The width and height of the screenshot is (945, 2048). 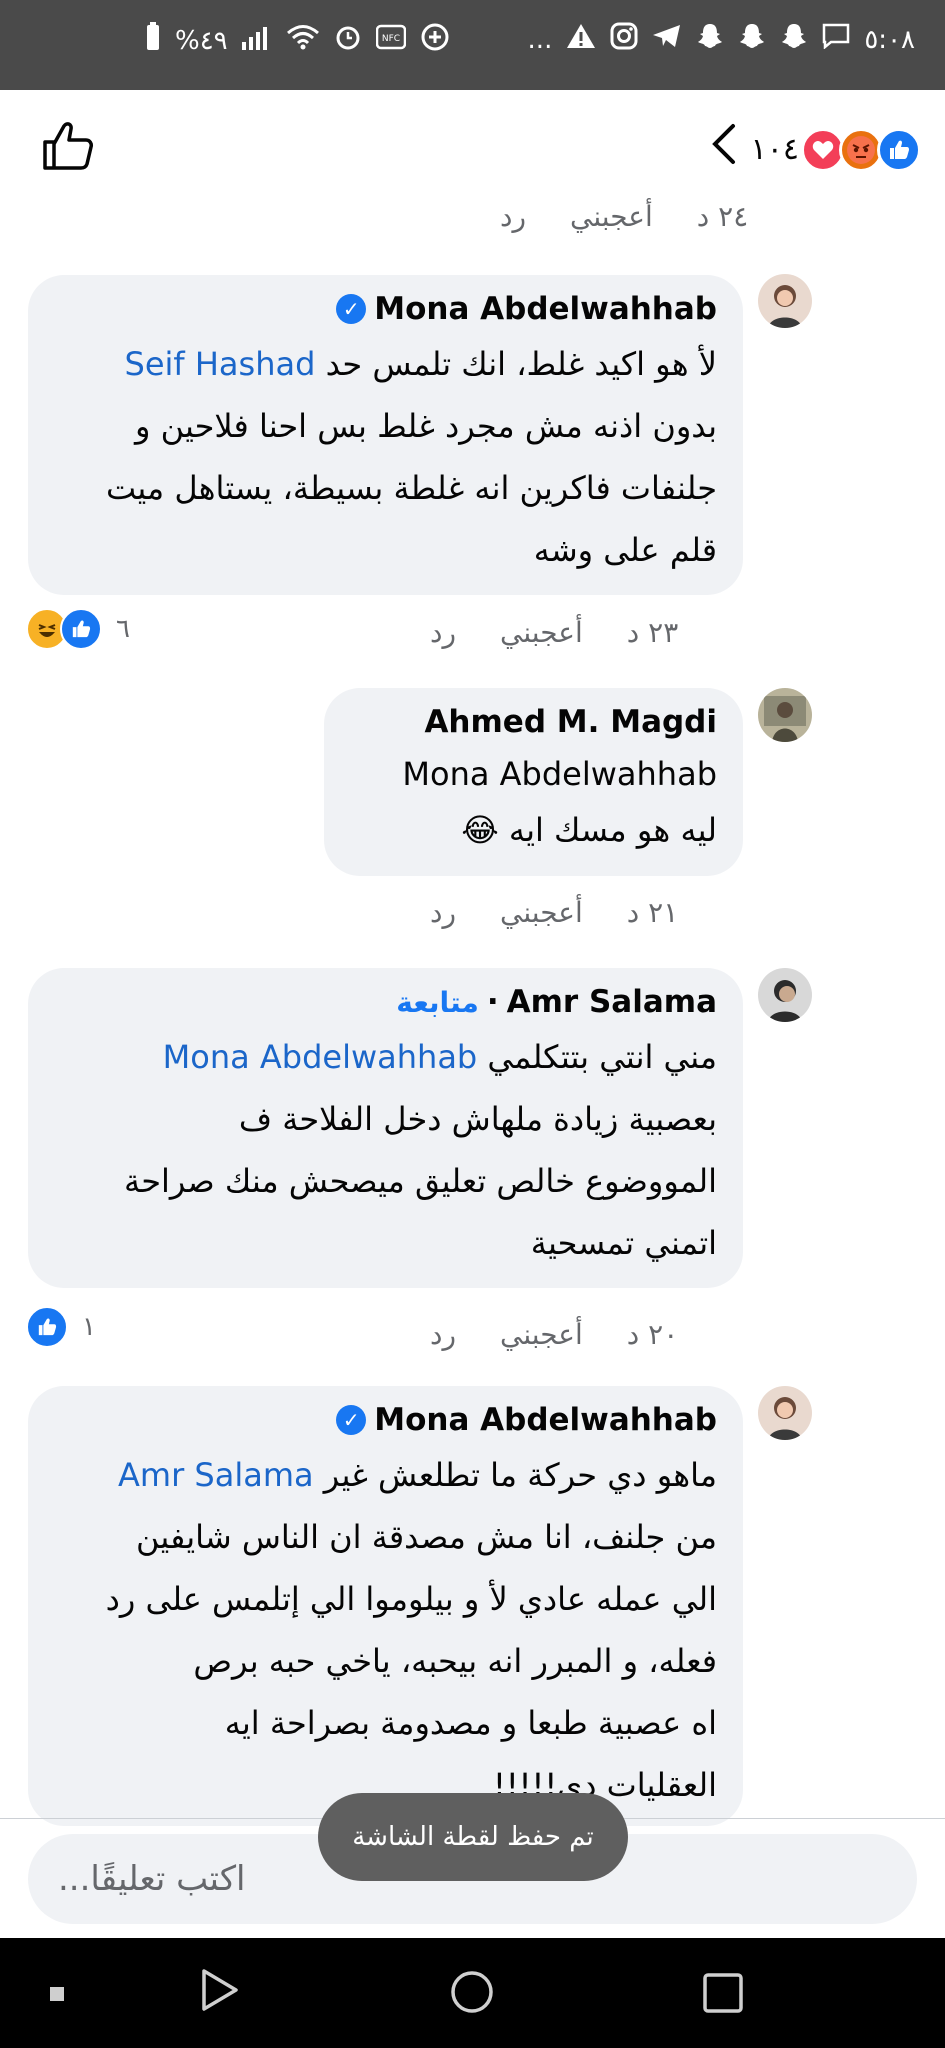 I want to click on comment-line: اه عصبية طبعا و مصدومة بصراحة ايه, so click(x=470, y=1723).